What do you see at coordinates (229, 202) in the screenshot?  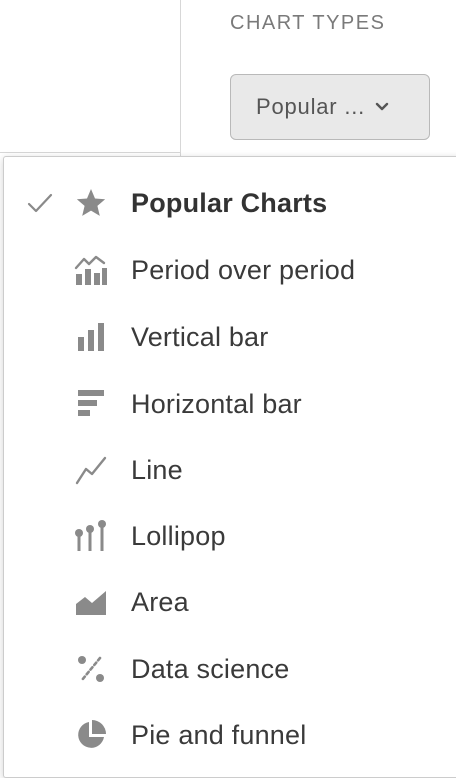 I see `menu-item-label: Popular Charts` at bounding box center [229, 202].